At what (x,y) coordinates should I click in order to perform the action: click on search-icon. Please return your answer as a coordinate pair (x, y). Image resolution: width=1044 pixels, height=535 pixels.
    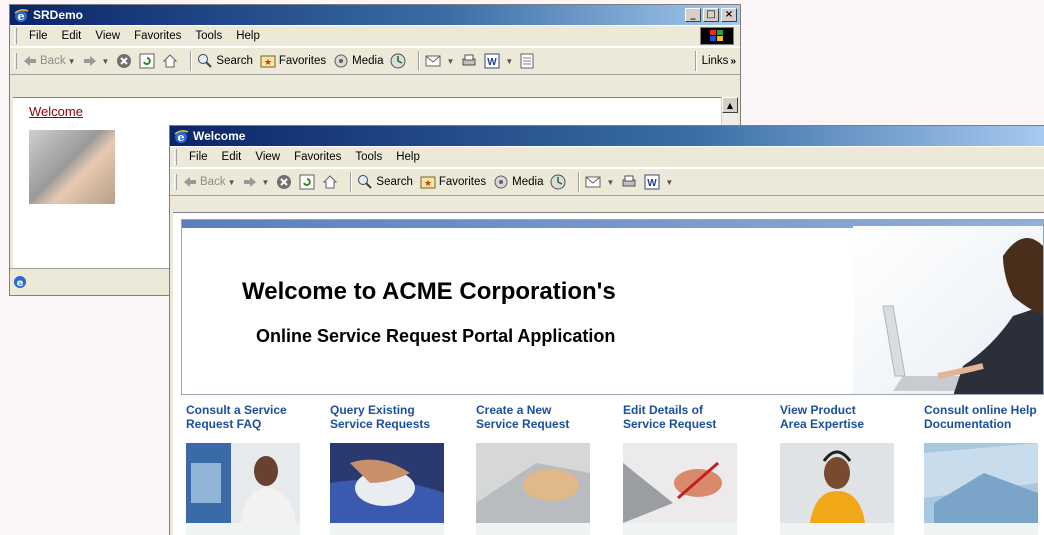
    Looking at the image, I should click on (205, 61).